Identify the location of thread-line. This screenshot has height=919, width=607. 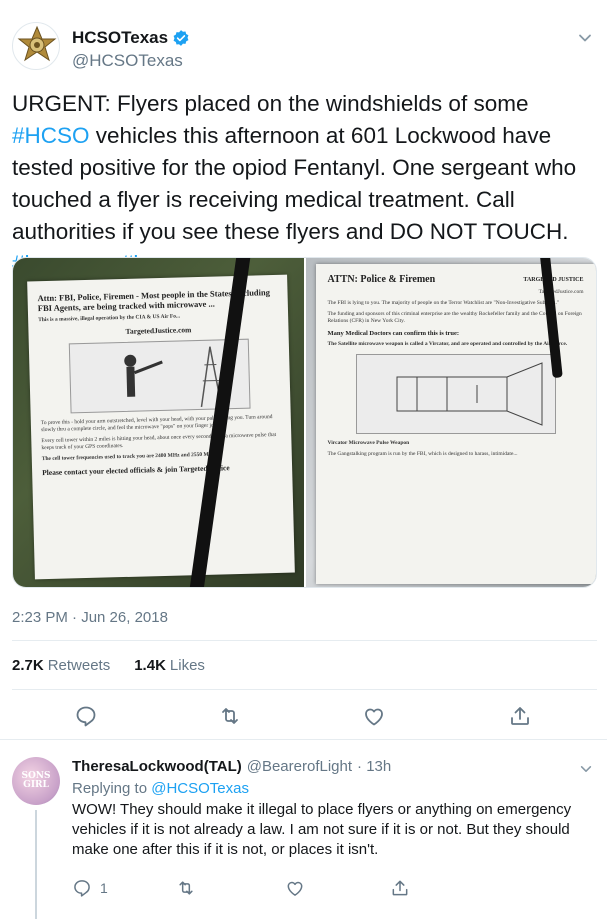
(36, 864).